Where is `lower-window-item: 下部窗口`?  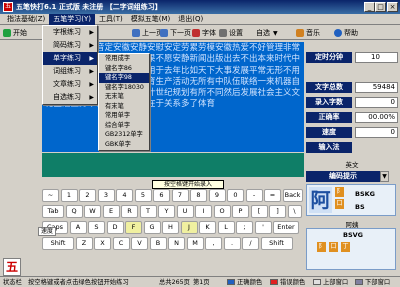
lower-window-item: 下部窗口 is located at coordinates (372, 282).